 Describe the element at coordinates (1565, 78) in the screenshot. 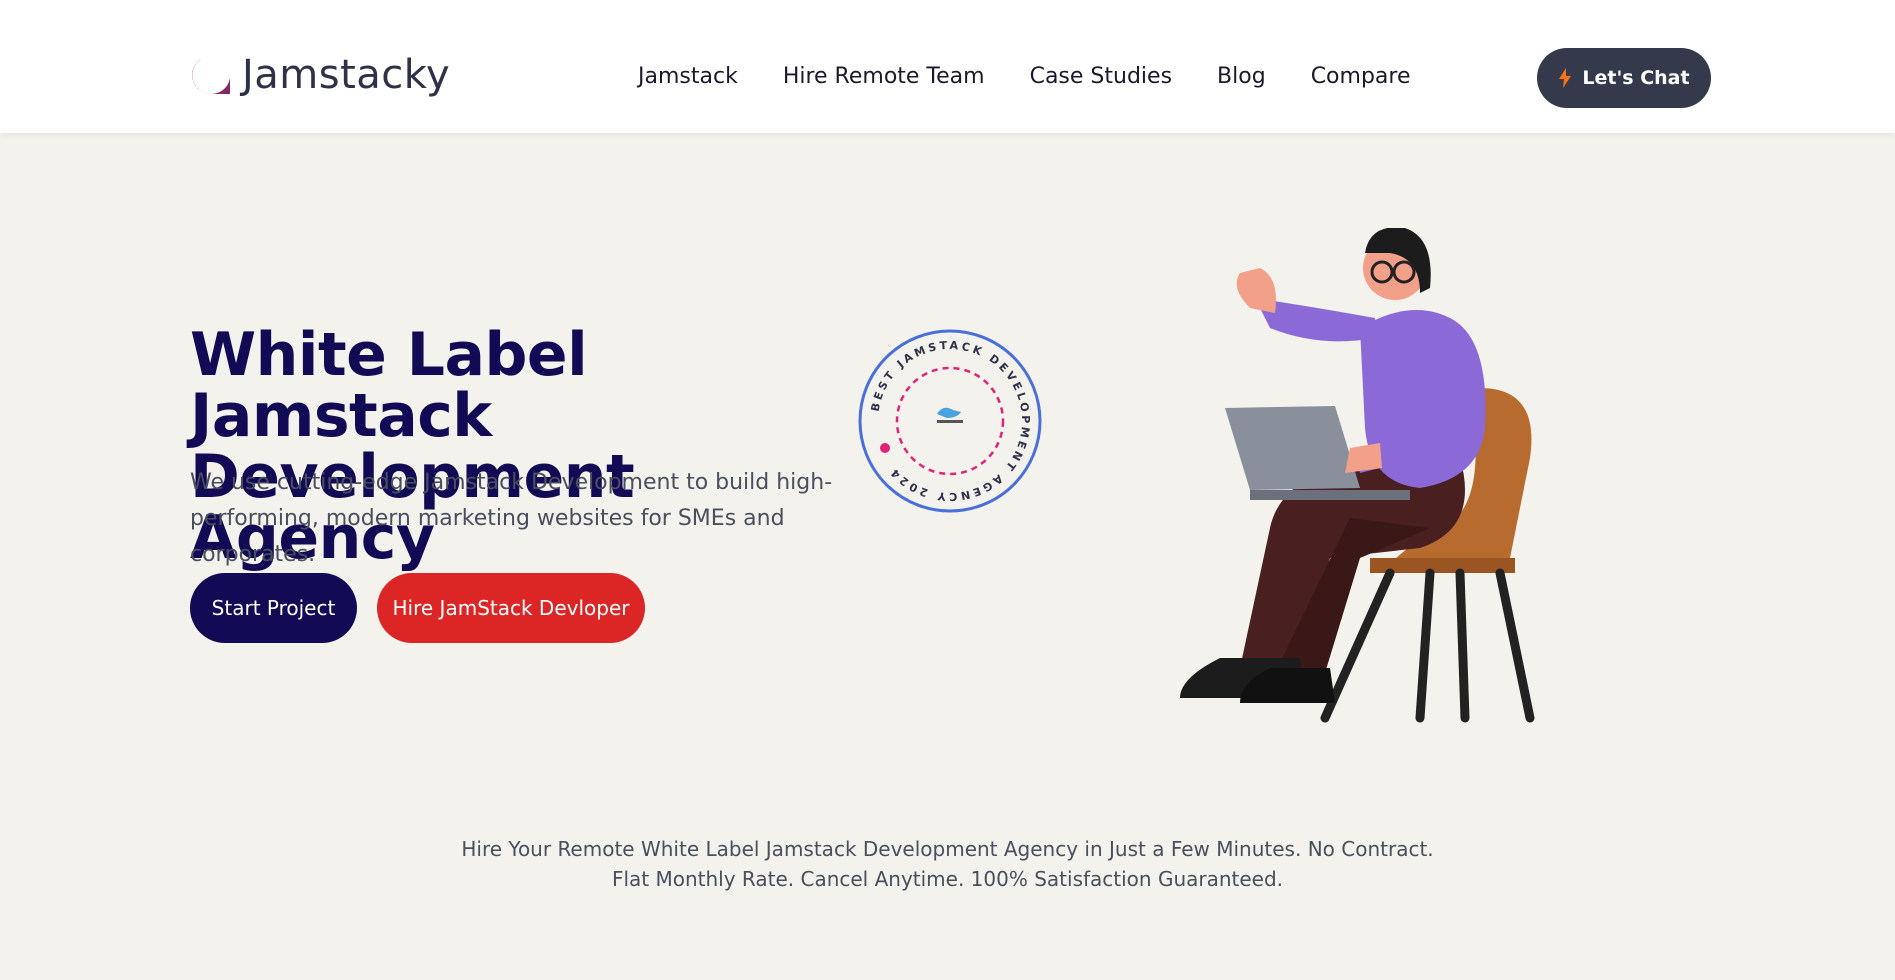

I see `lightning-icon` at that location.